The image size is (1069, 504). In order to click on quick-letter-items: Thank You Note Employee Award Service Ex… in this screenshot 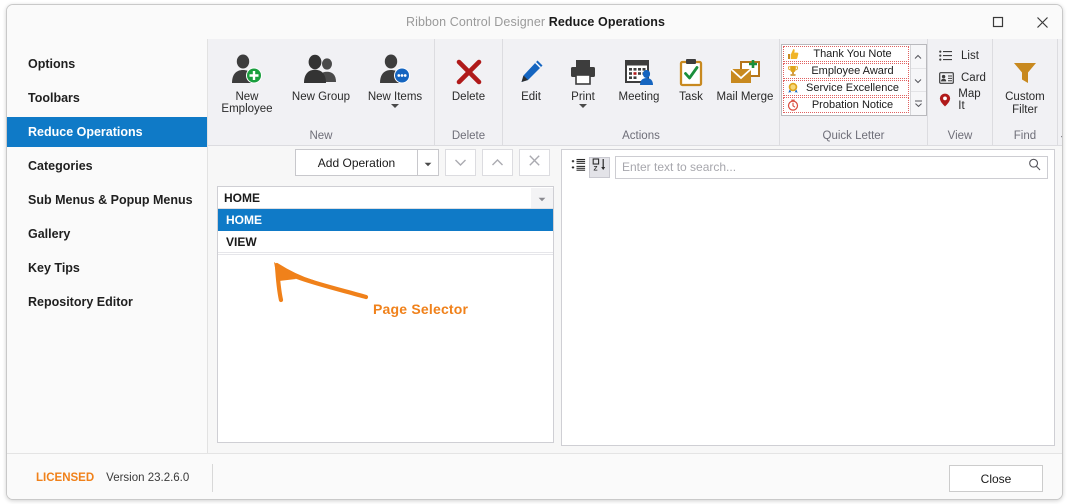, I will do `click(846, 80)`.